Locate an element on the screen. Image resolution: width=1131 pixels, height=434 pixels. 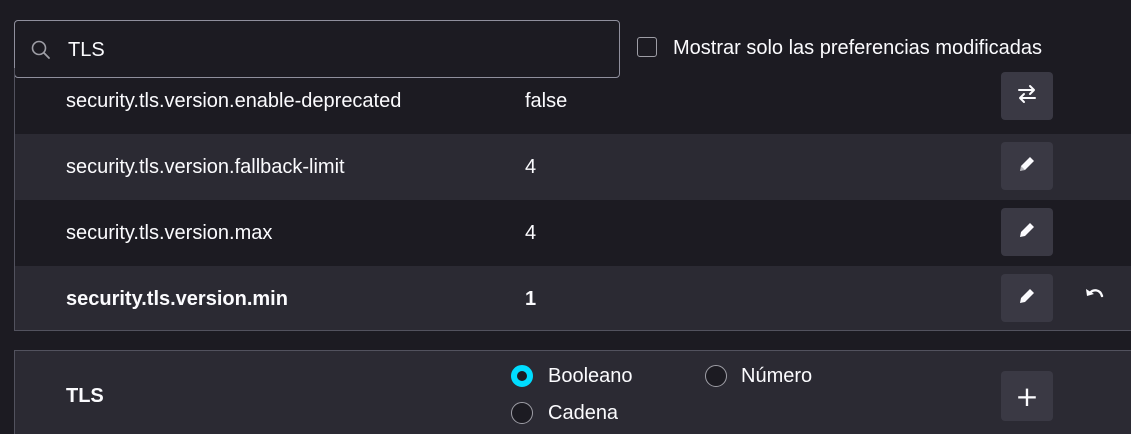
pref-name: security.tls.version.enable-deprecated is located at coordinates (234, 101).